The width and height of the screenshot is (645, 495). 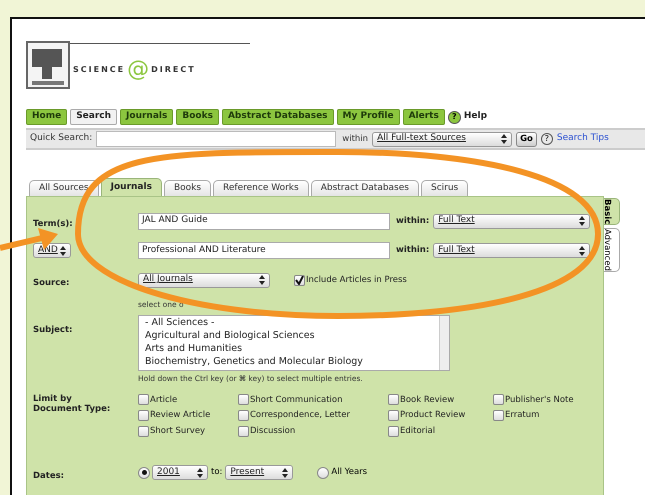 What do you see at coordinates (197, 117) in the screenshot?
I see `nav-button: Books` at bounding box center [197, 117].